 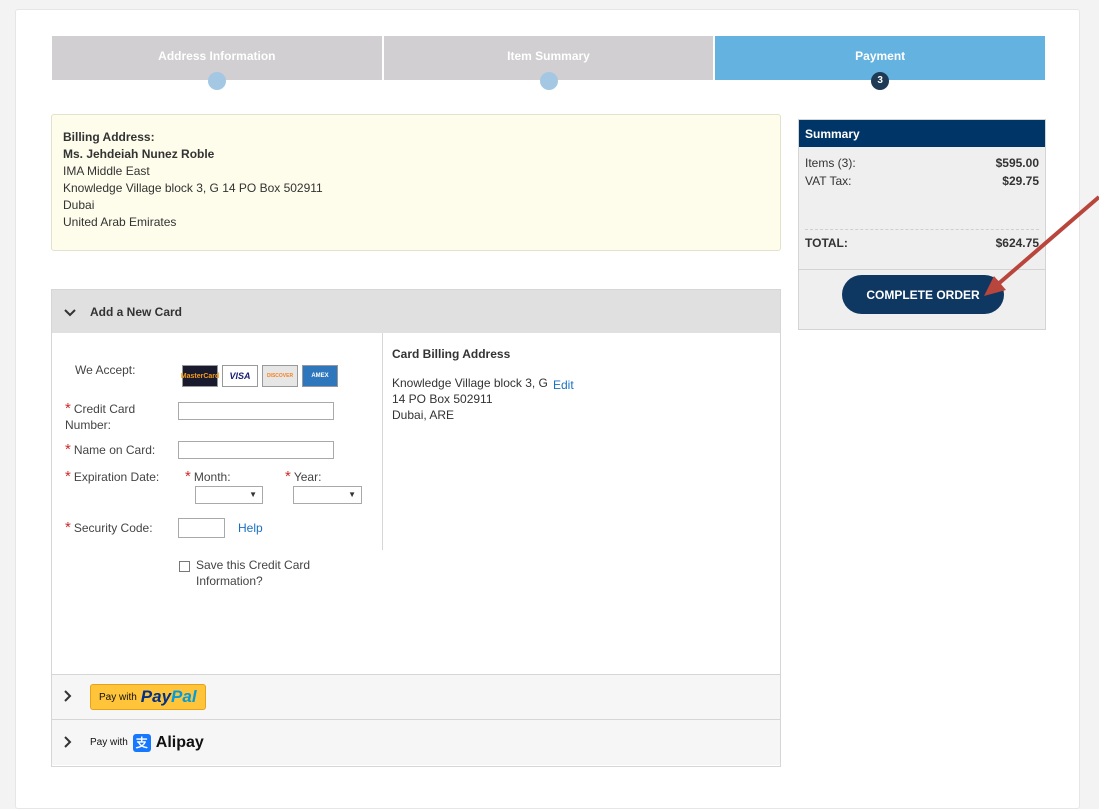 What do you see at coordinates (200, 376) in the screenshot?
I see `mastercard-logo: MasterCard` at bounding box center [200, 376].